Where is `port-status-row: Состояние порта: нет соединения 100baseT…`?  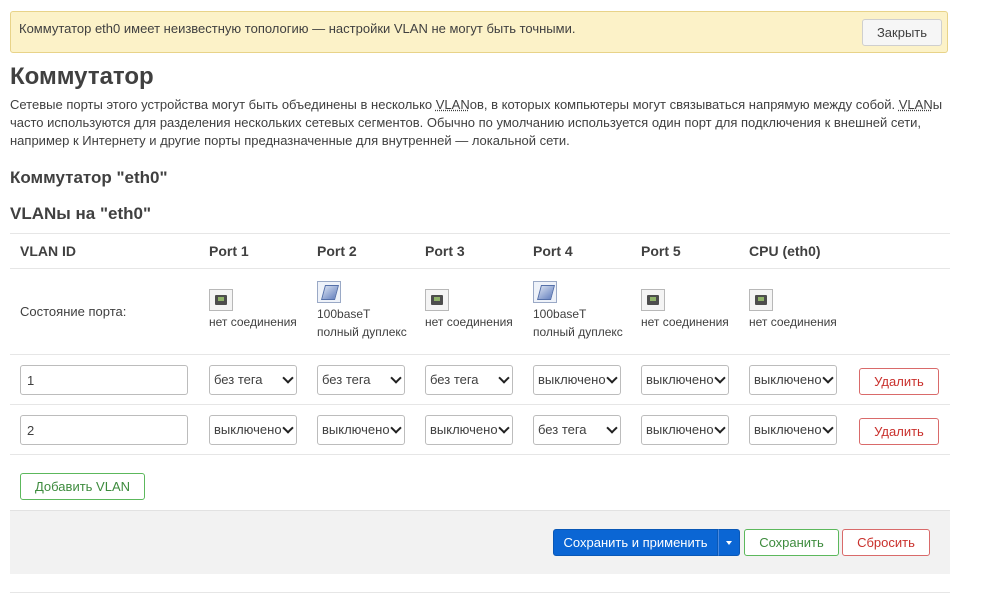 port-status-row: Состояние порта: нет соединения 100baseT… is located at coordinates (480, 312).